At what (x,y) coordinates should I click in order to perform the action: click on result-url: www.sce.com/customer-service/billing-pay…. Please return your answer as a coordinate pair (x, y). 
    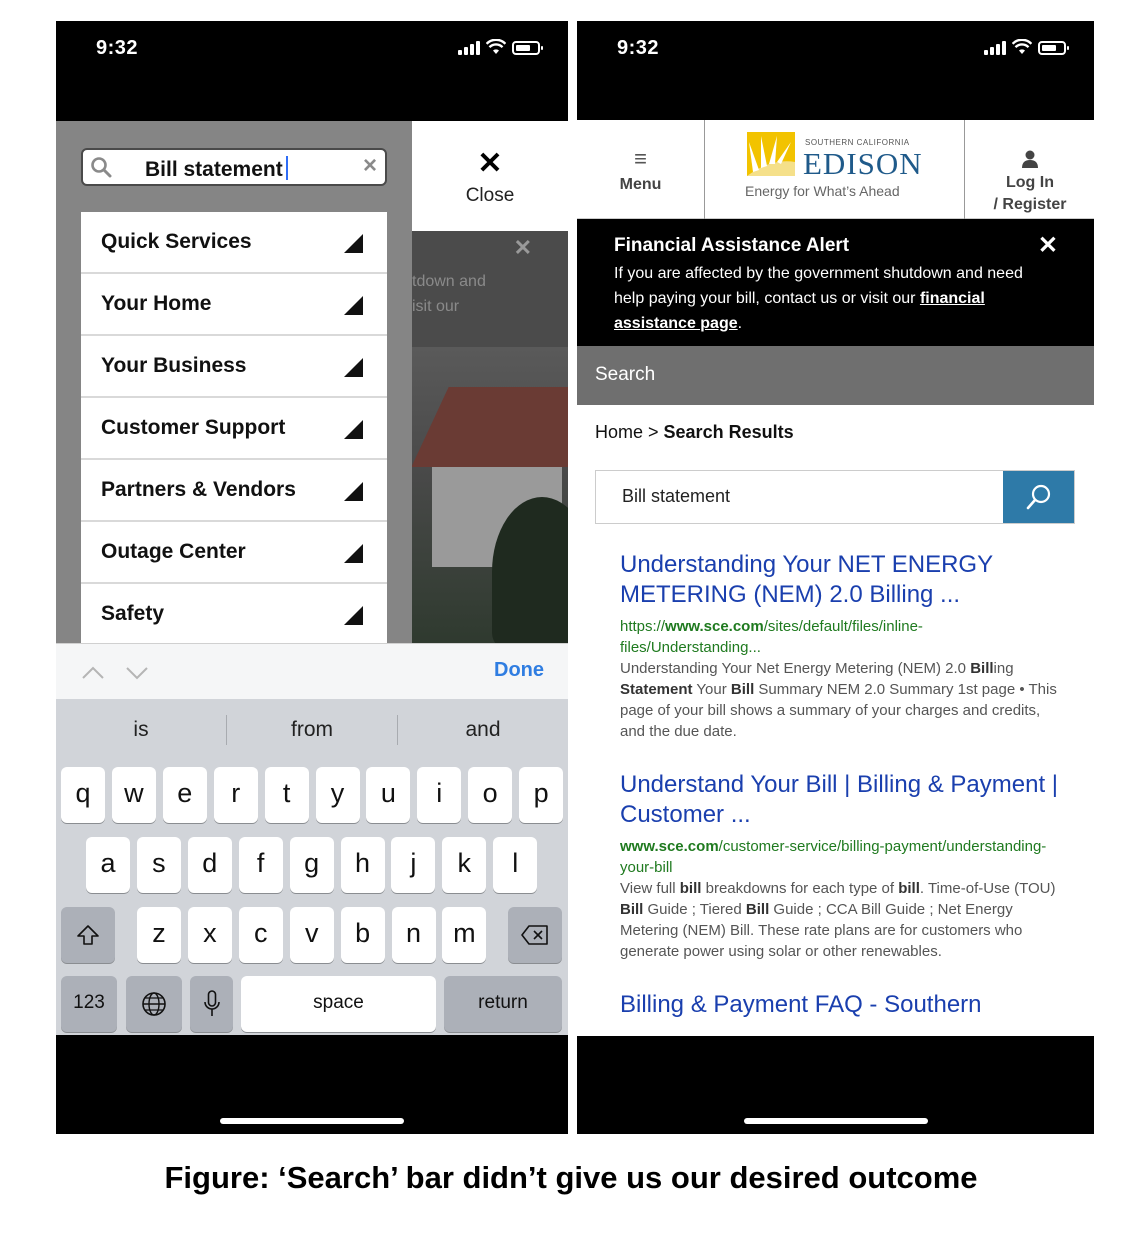
    Looking at the image, I should click on (833, 857).